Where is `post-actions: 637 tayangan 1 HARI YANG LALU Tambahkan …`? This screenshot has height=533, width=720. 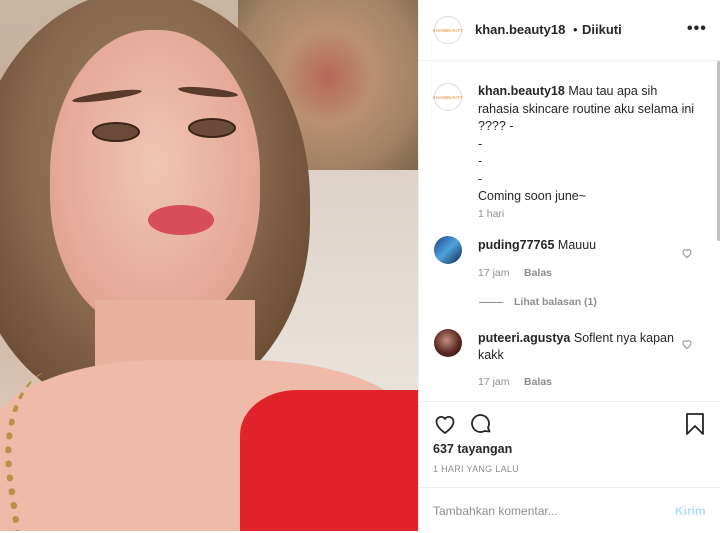 post-actions: 637 tayangan 1 HARI YANG LALU Tambahkan … is located at coordinates (569, 466).